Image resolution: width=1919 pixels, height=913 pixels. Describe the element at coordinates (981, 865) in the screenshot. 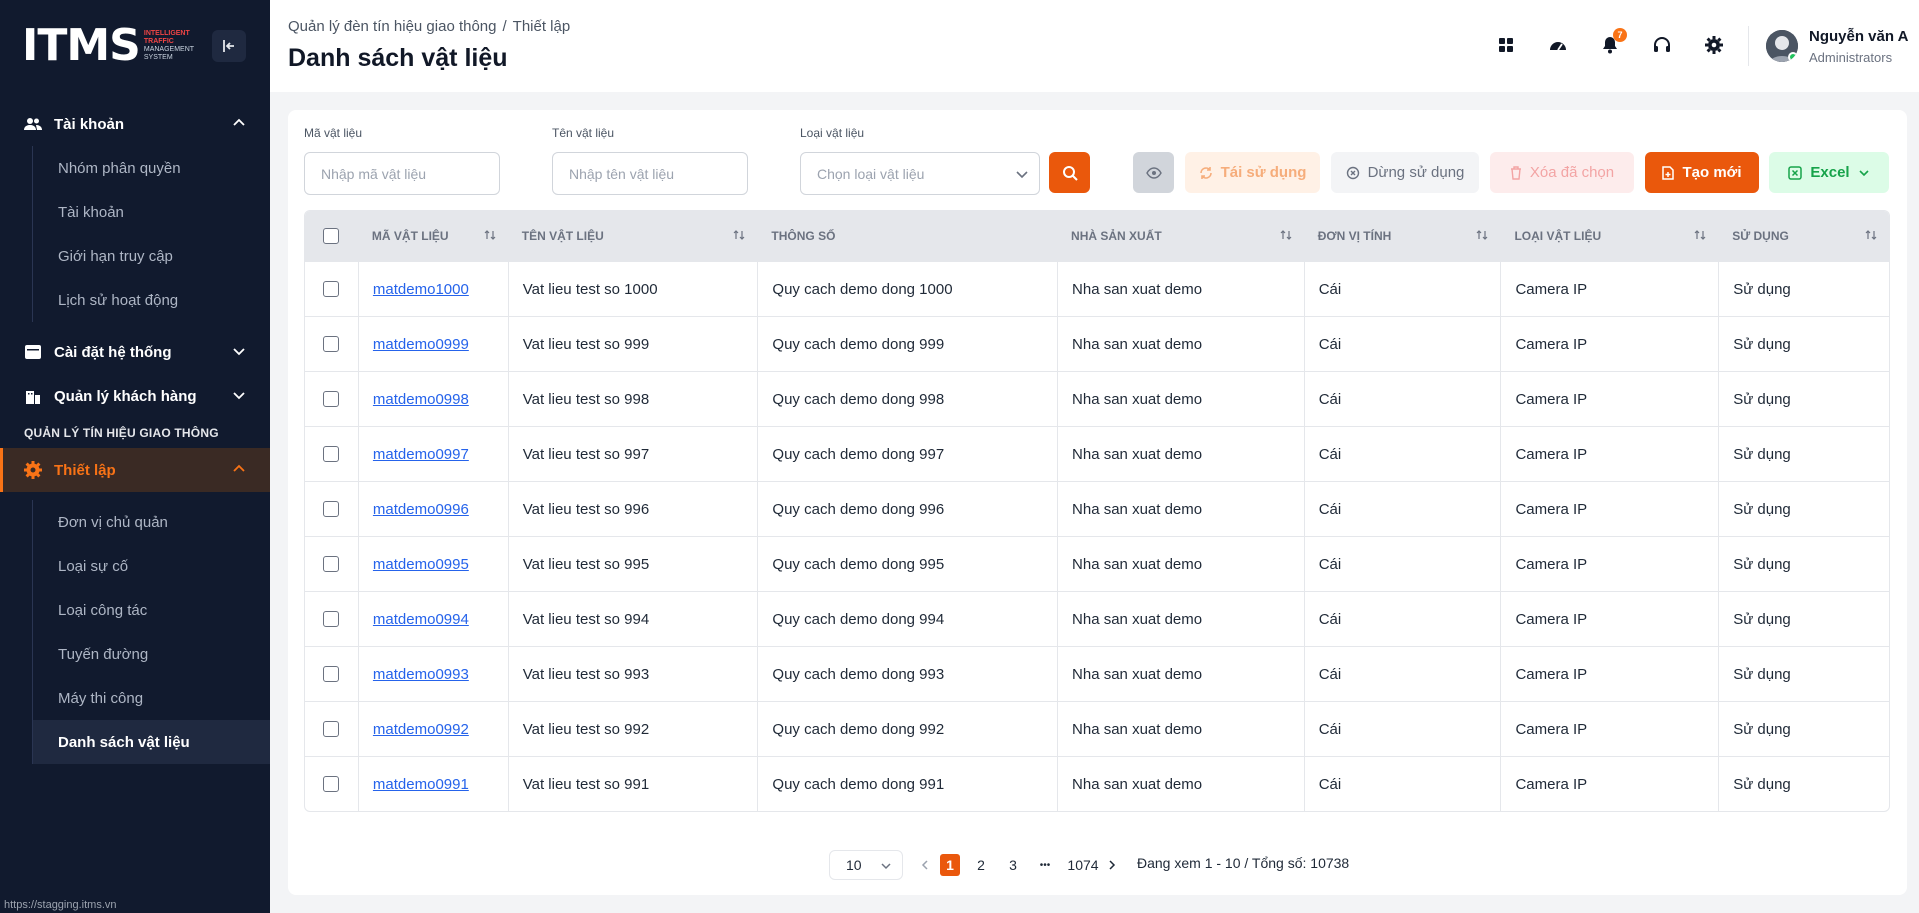

I see `page-button-2: 2` at that location.